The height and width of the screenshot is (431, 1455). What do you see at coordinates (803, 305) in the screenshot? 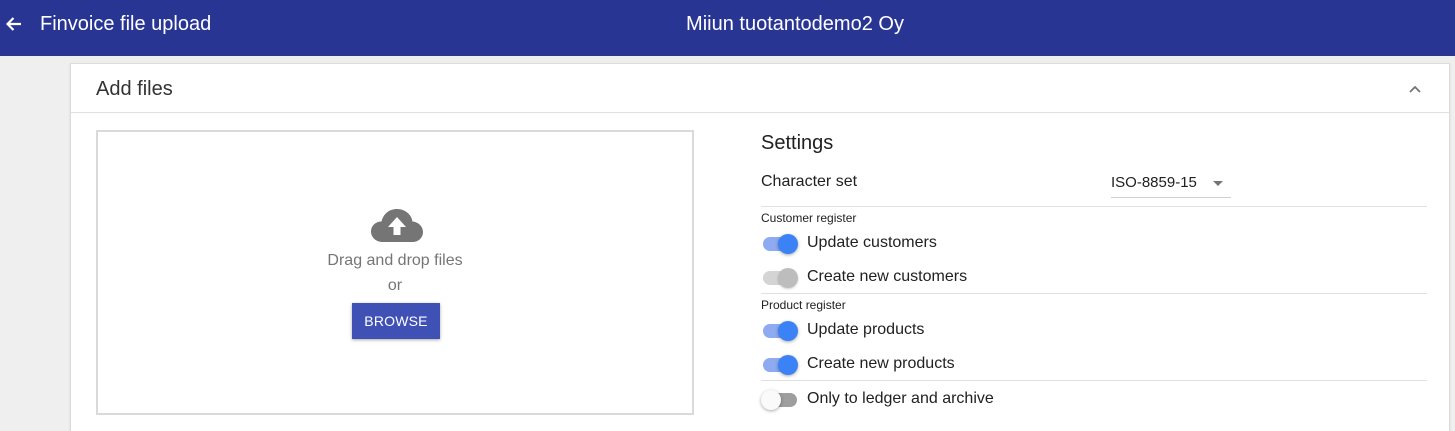
I see `product-register-label: Product register` at bounding box center [803, 305].